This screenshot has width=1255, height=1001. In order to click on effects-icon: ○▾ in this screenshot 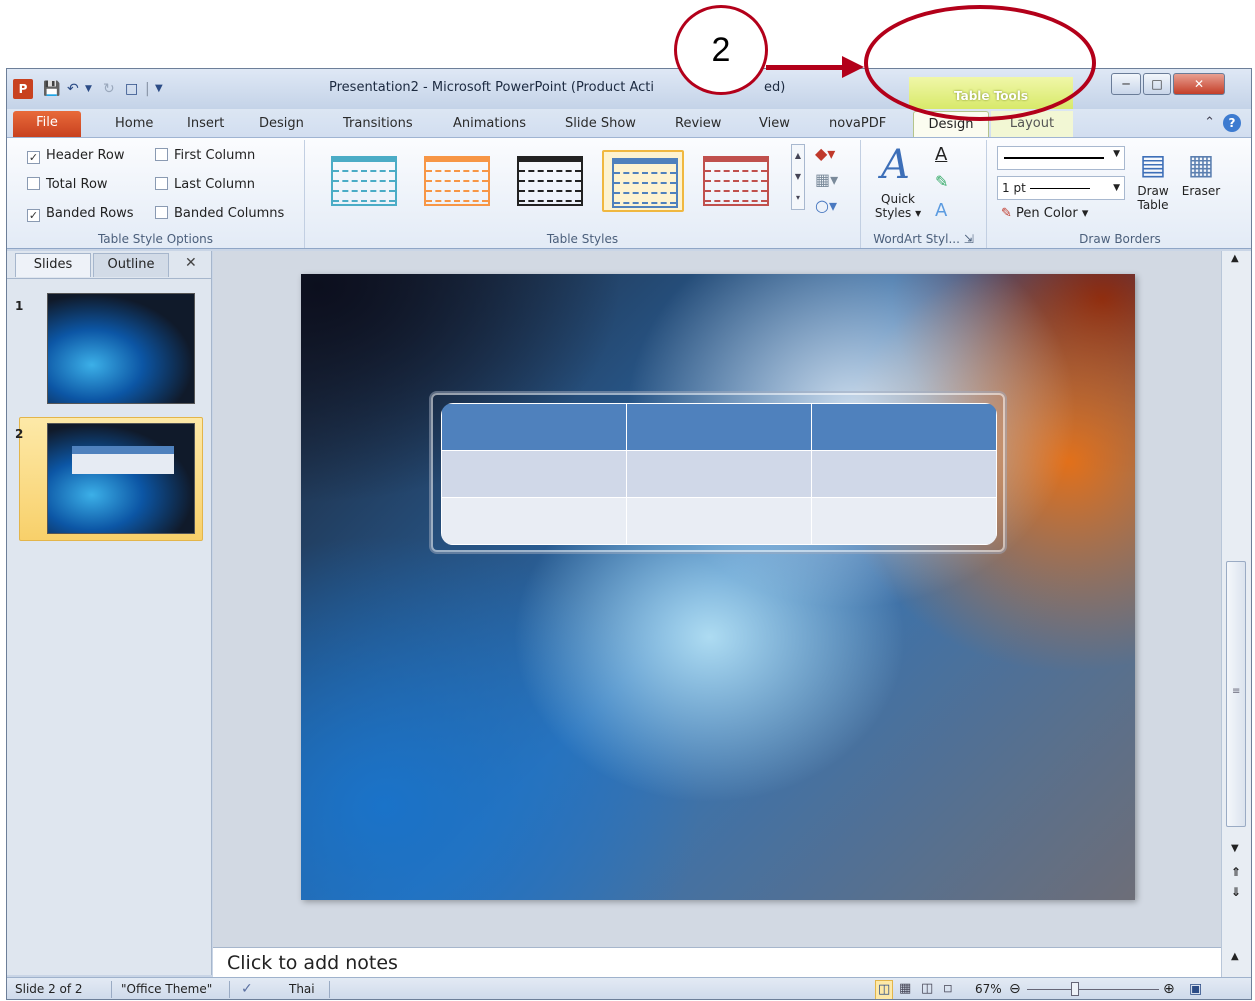, I will do `click(826, 205)`.